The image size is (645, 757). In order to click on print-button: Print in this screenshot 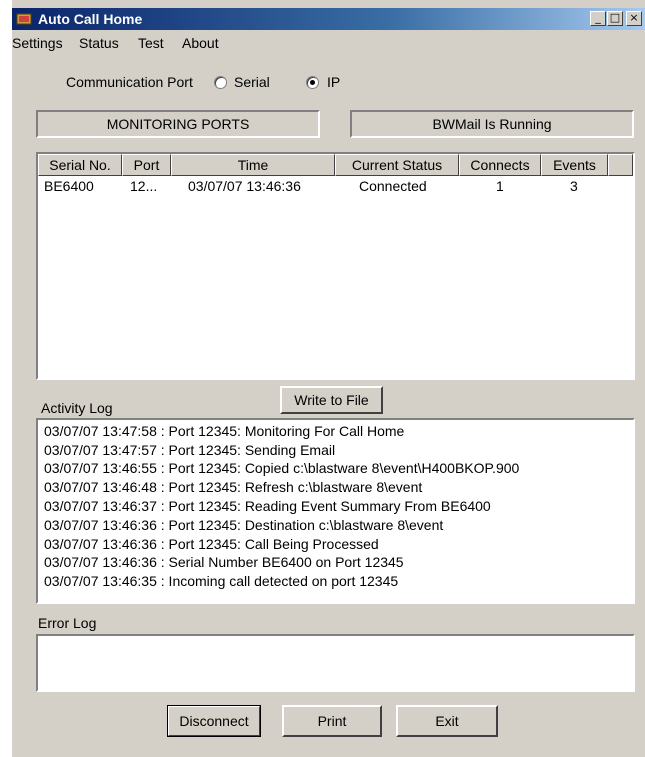, I will do `click(332, 721)`.